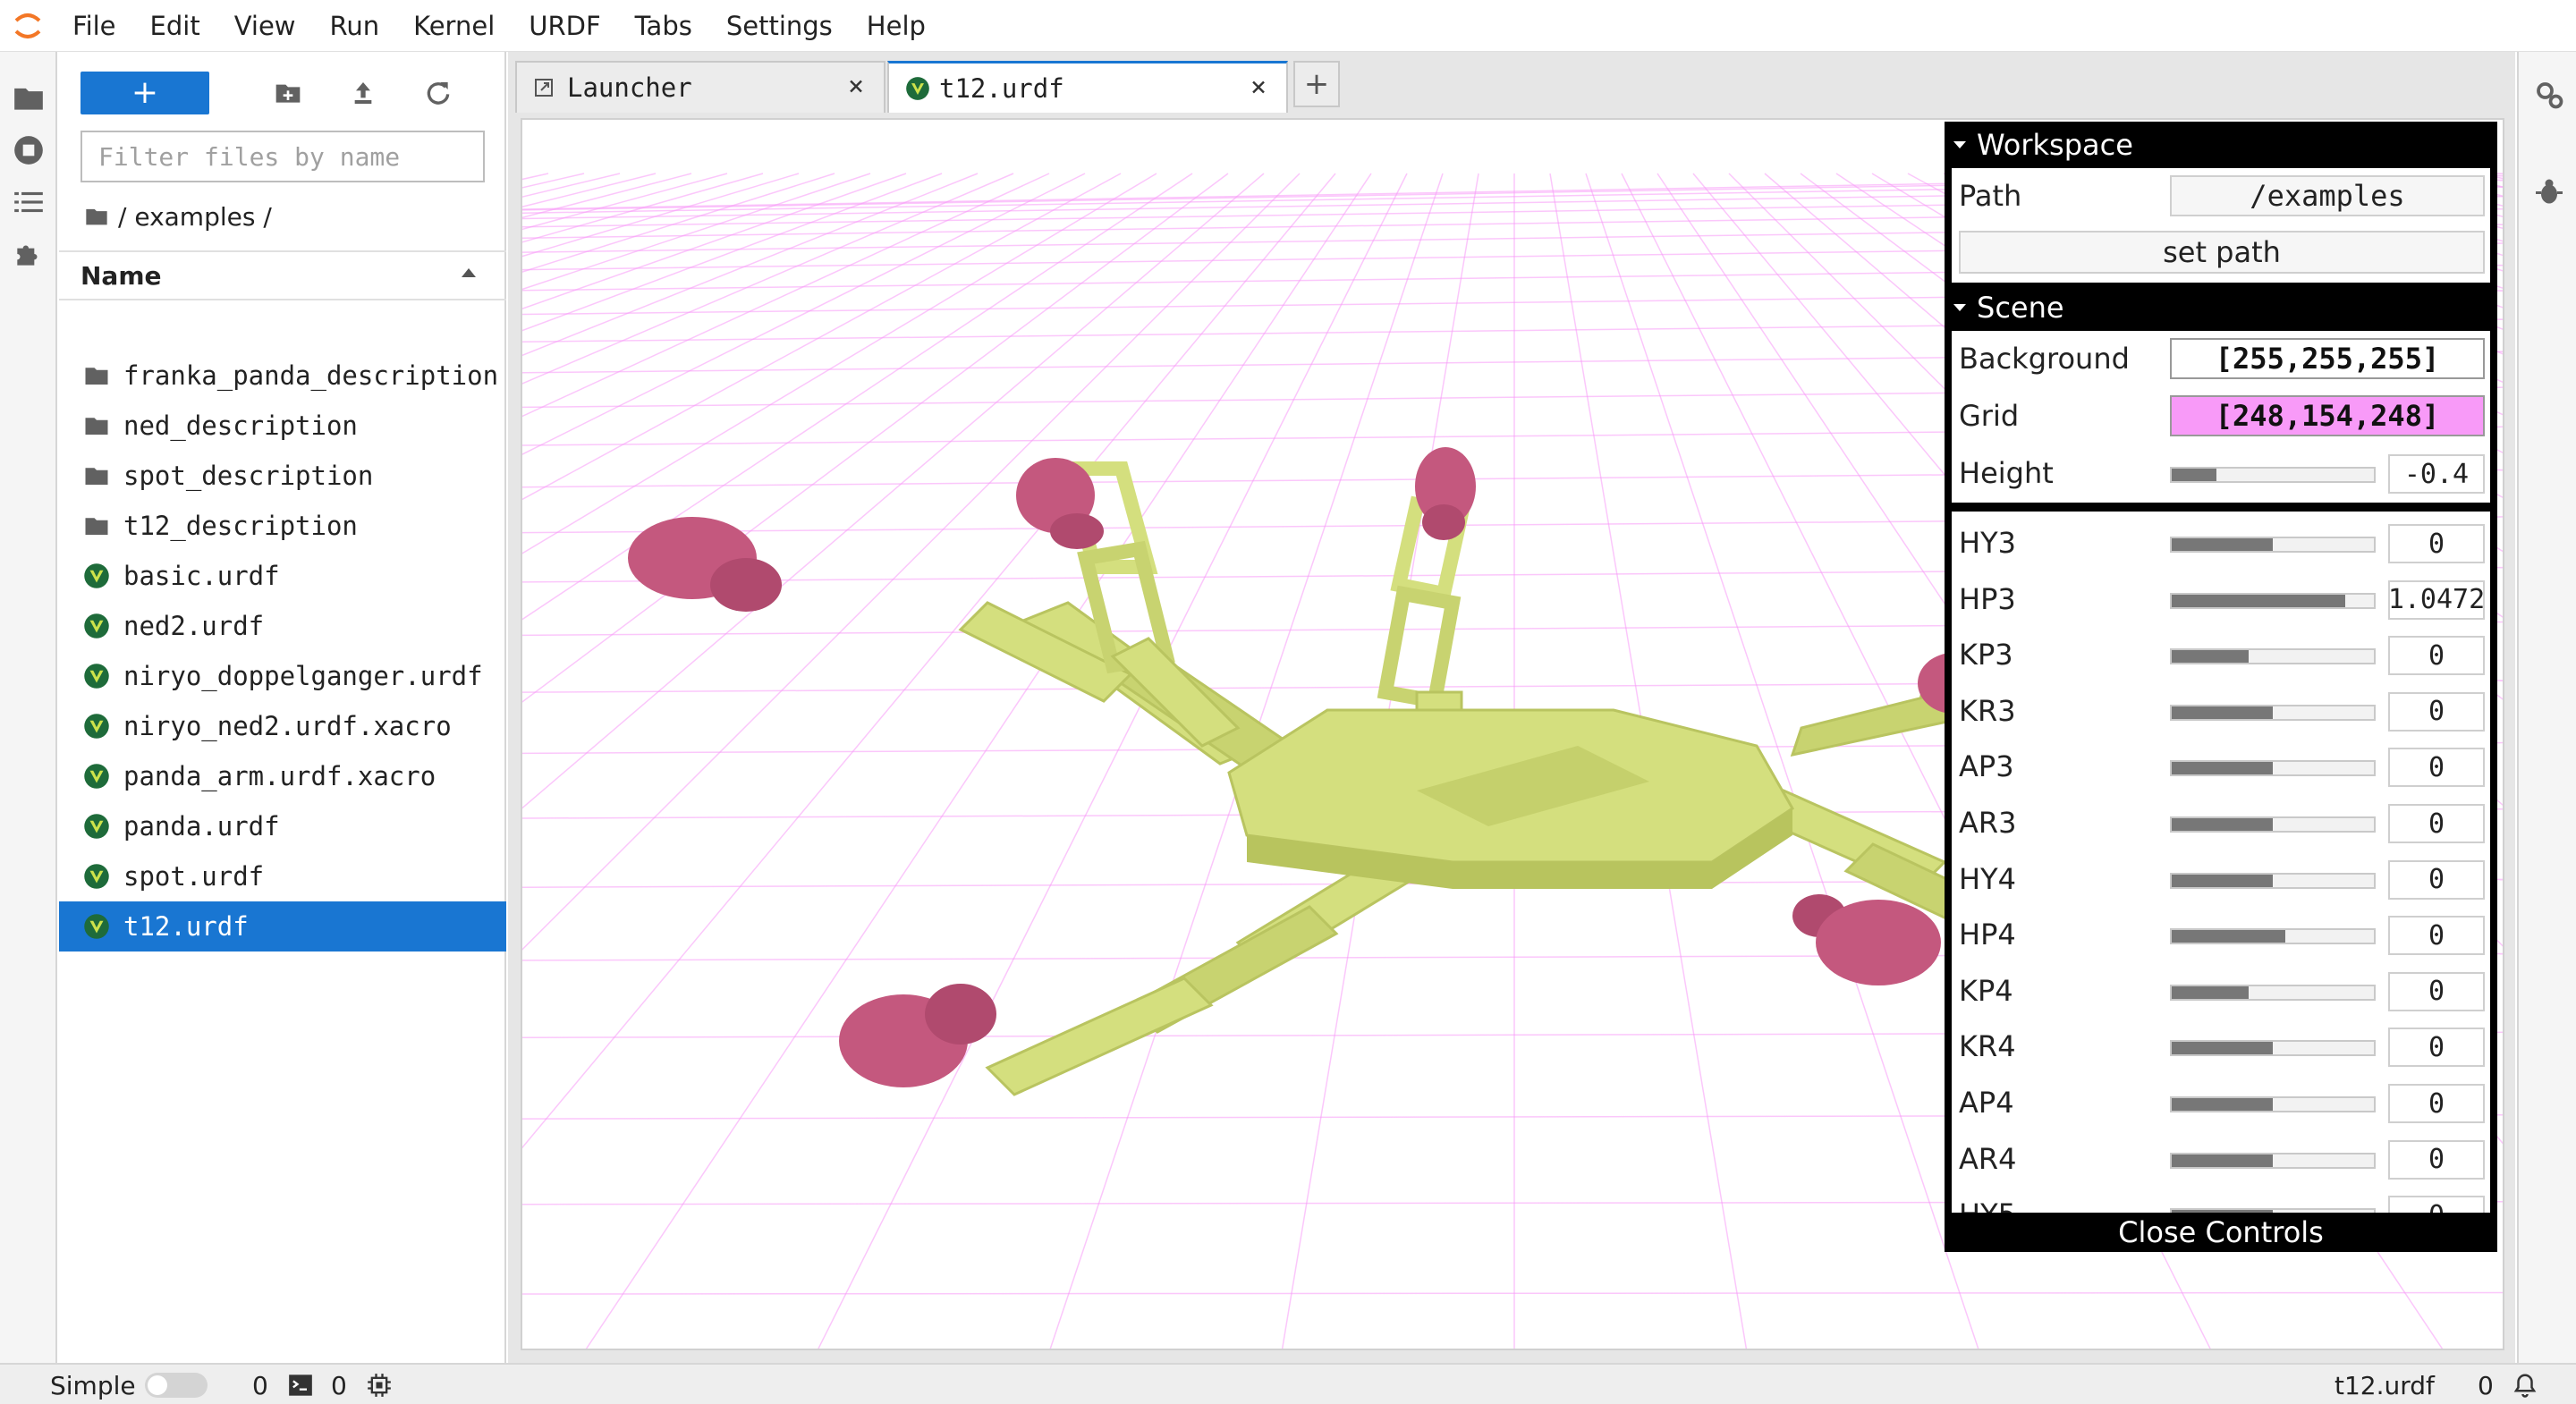  Describe the element at coordinates (2525, 1385) in the screenshot. I see `notification-bell-icon` at that location.